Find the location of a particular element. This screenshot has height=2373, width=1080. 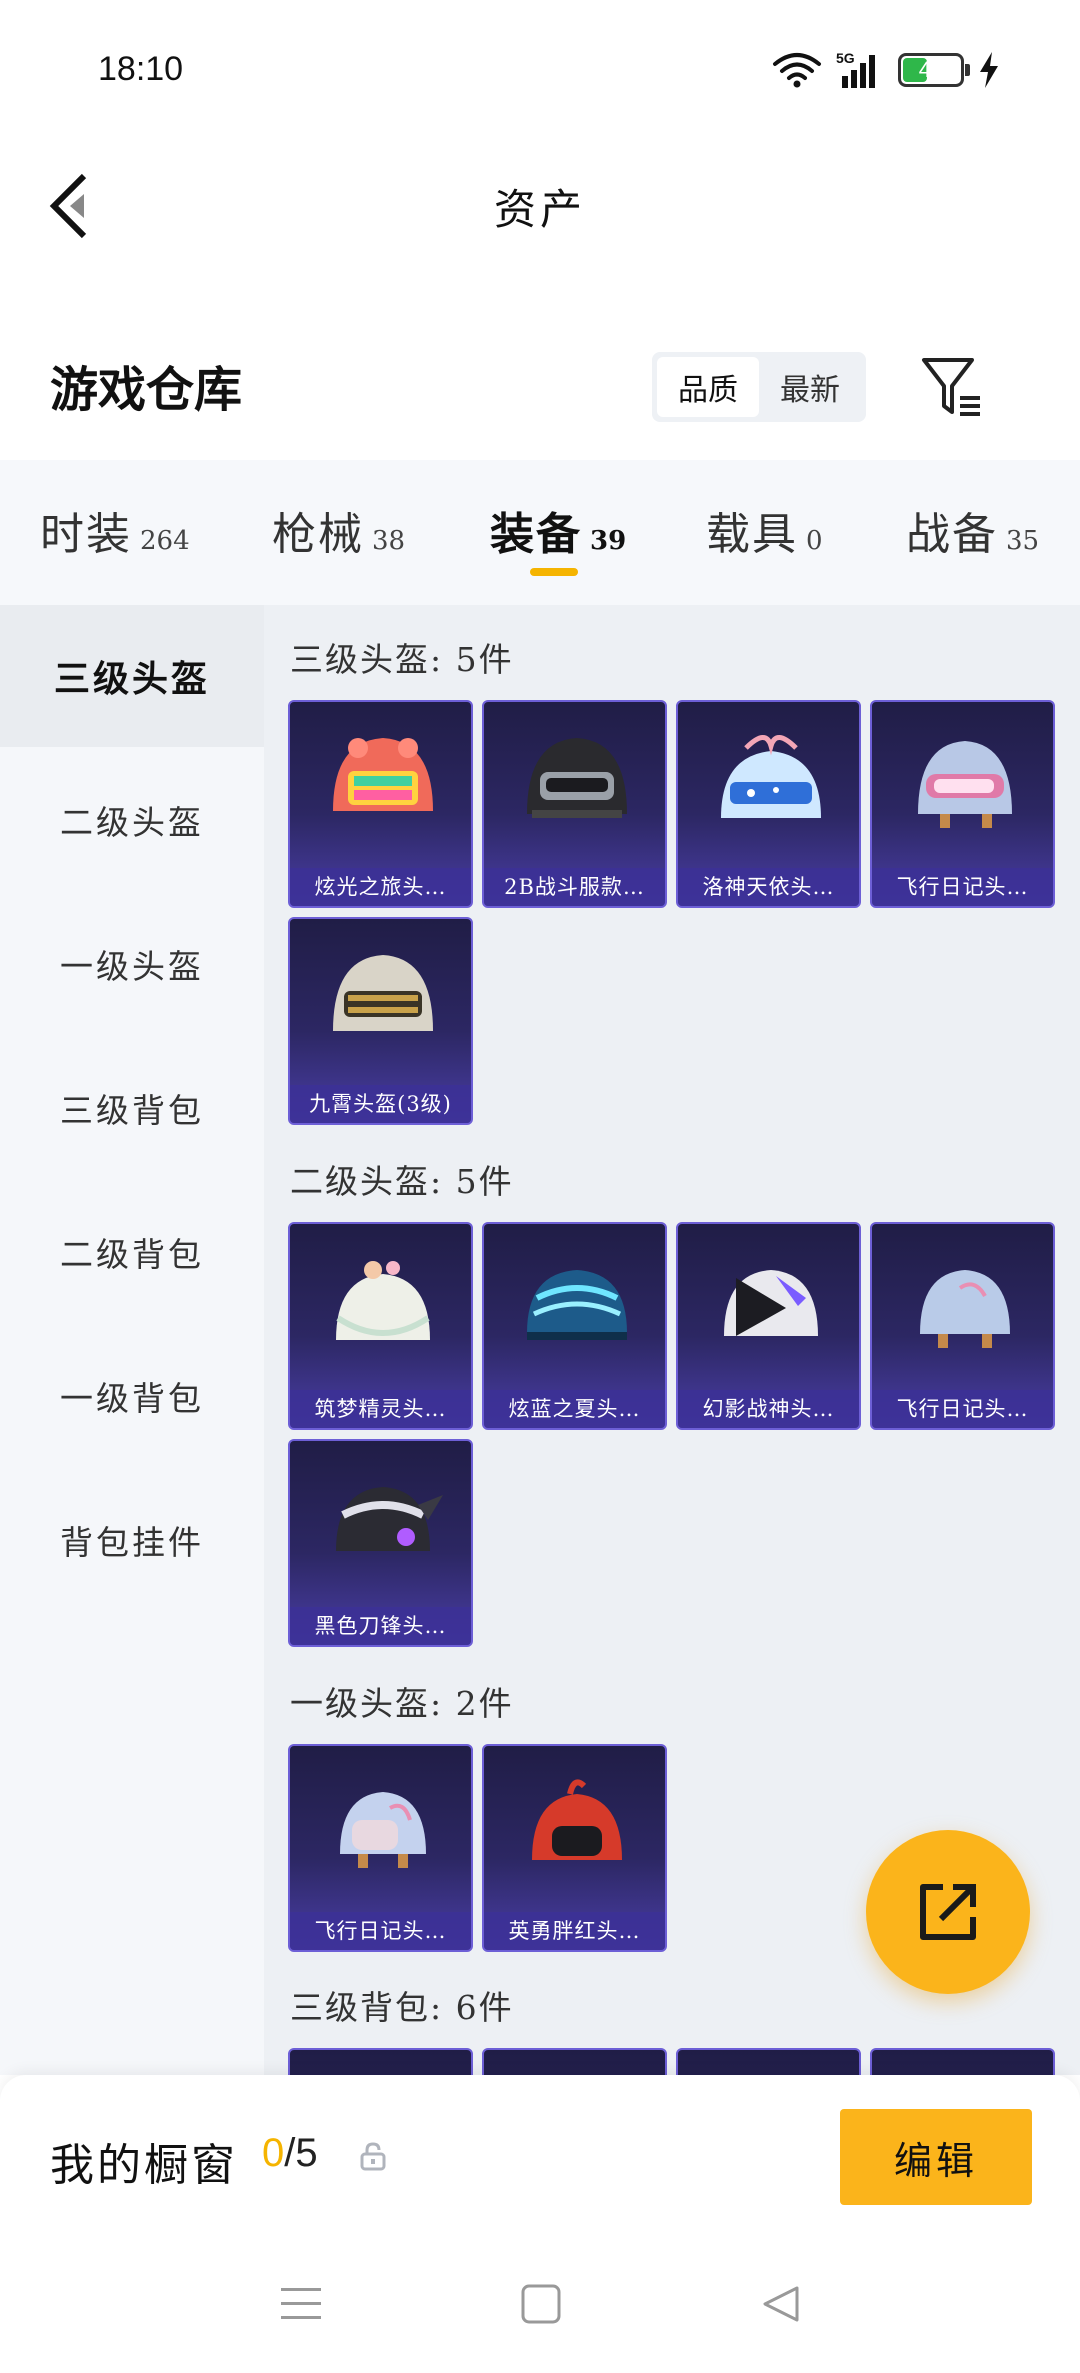

battery-level: 40 is located at coordinates (931, 69).